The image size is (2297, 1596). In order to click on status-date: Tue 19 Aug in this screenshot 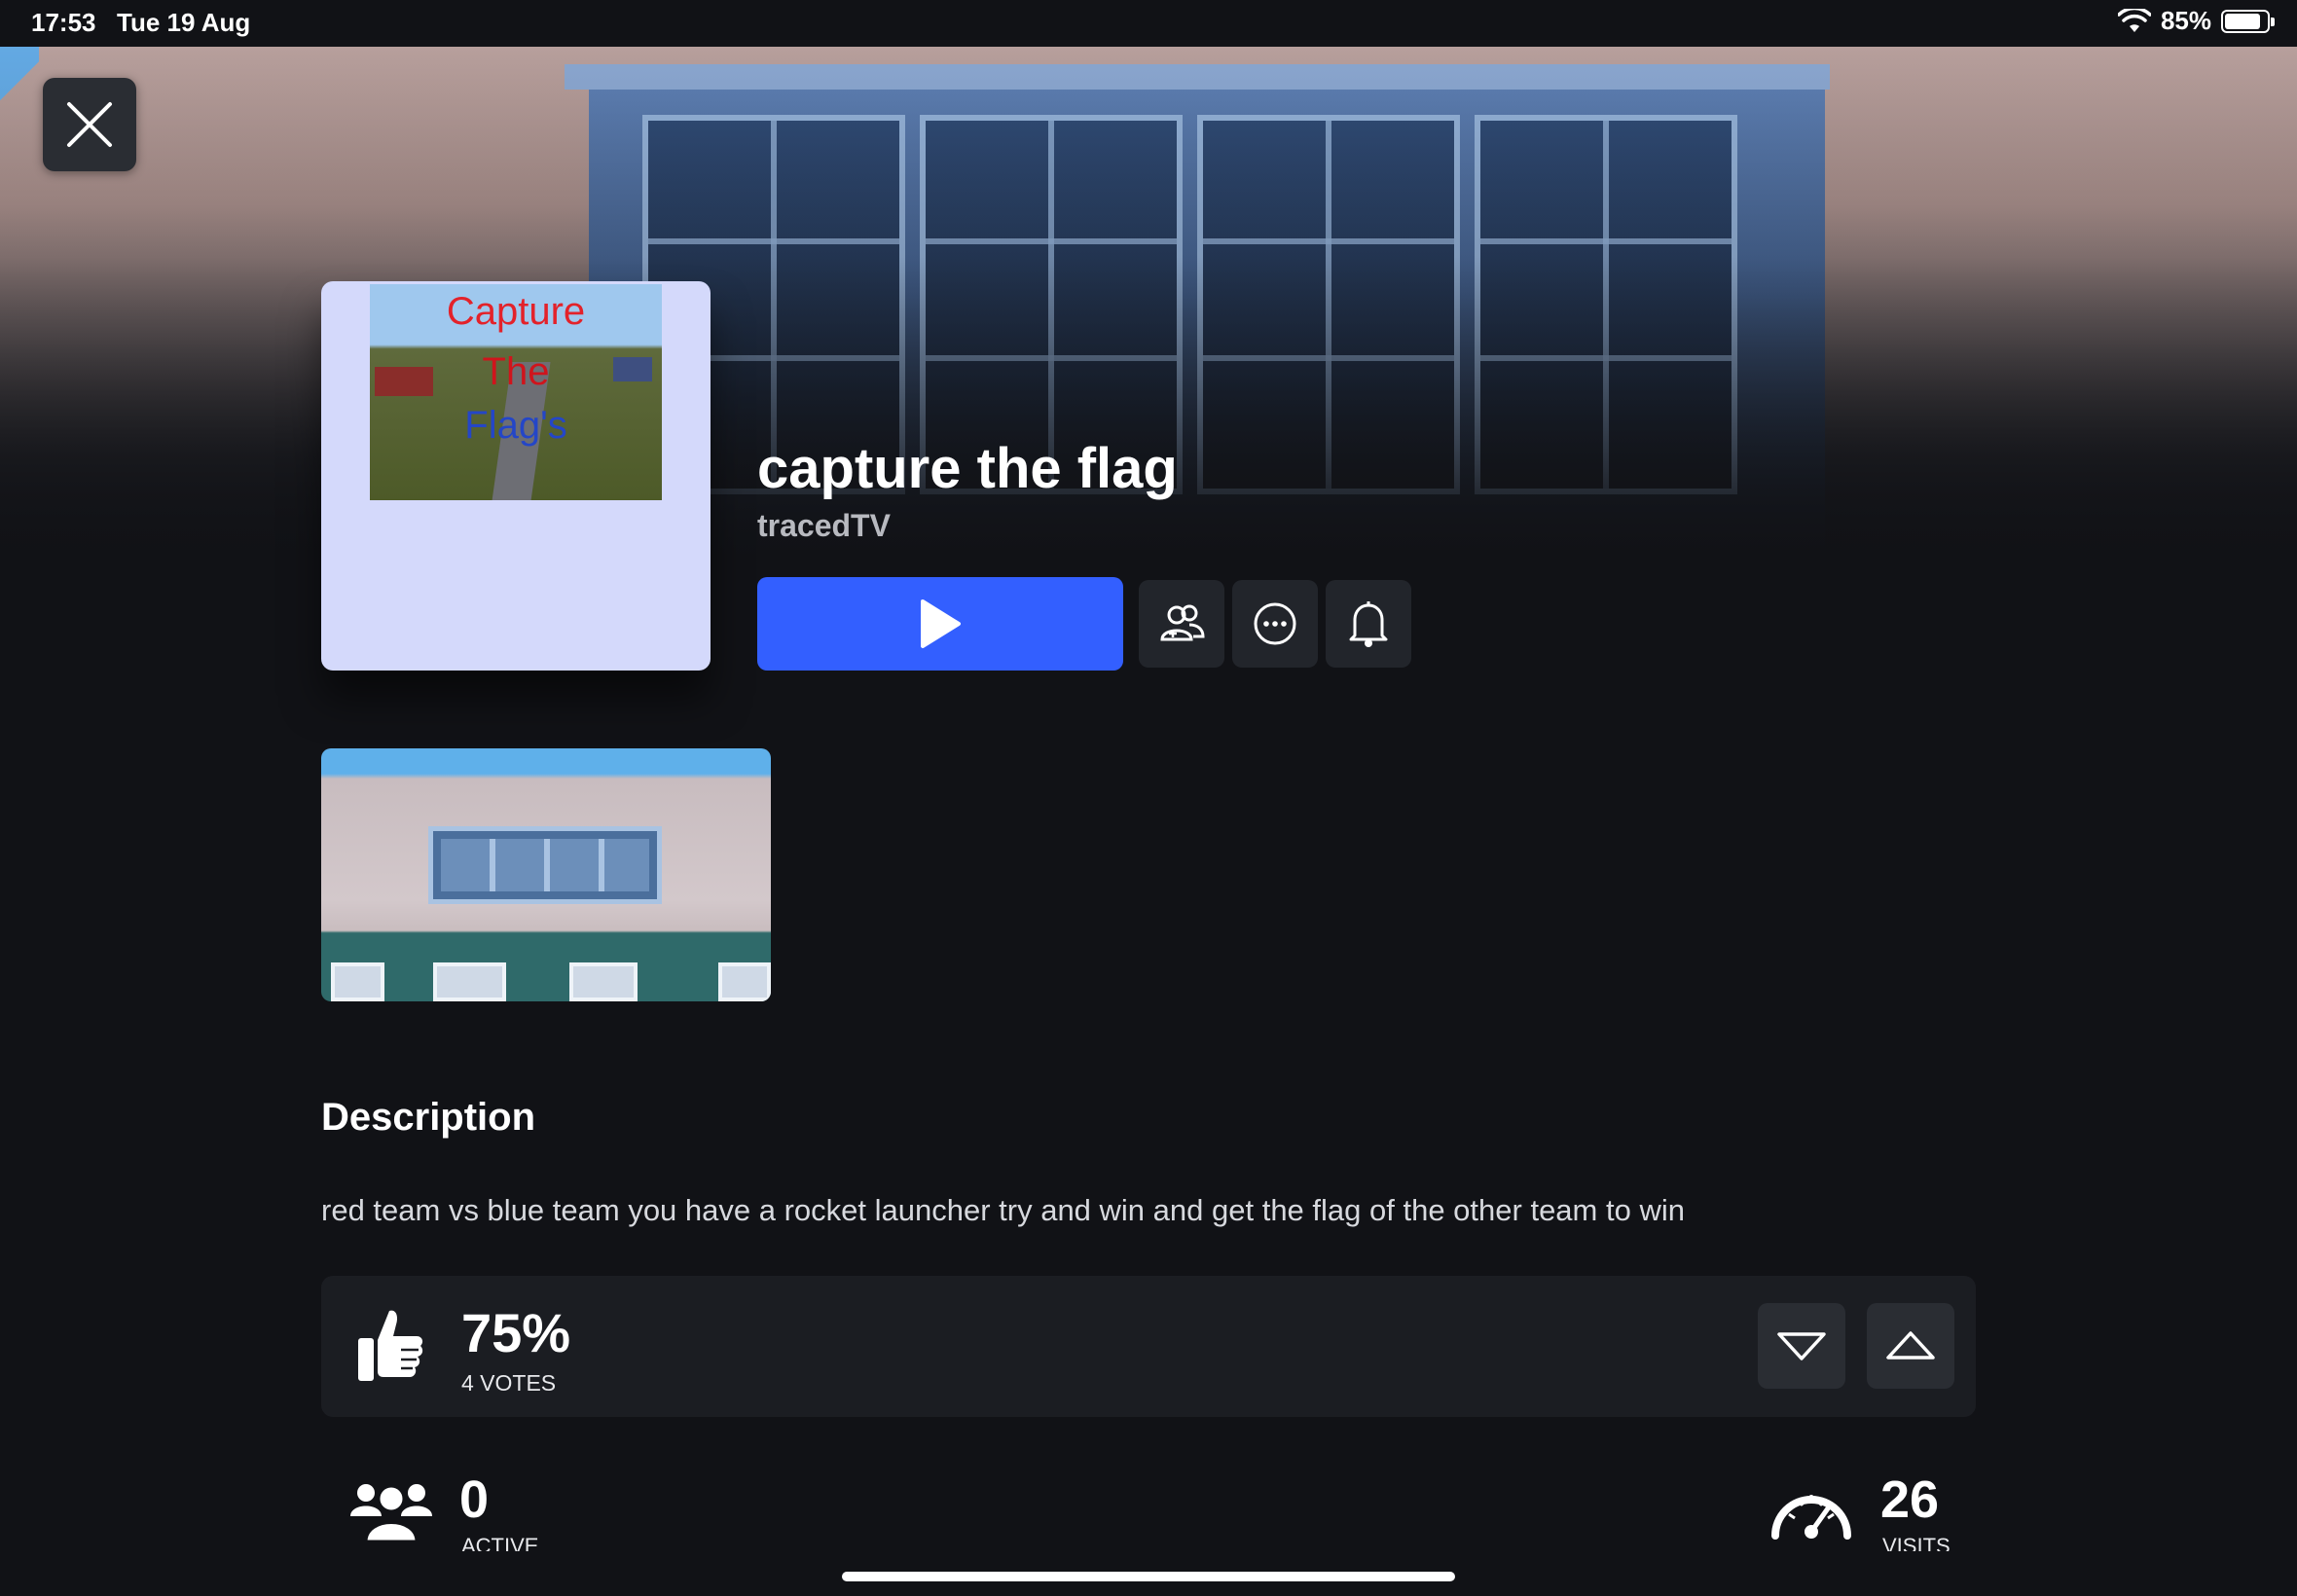, I will do `click(184, 22)`.